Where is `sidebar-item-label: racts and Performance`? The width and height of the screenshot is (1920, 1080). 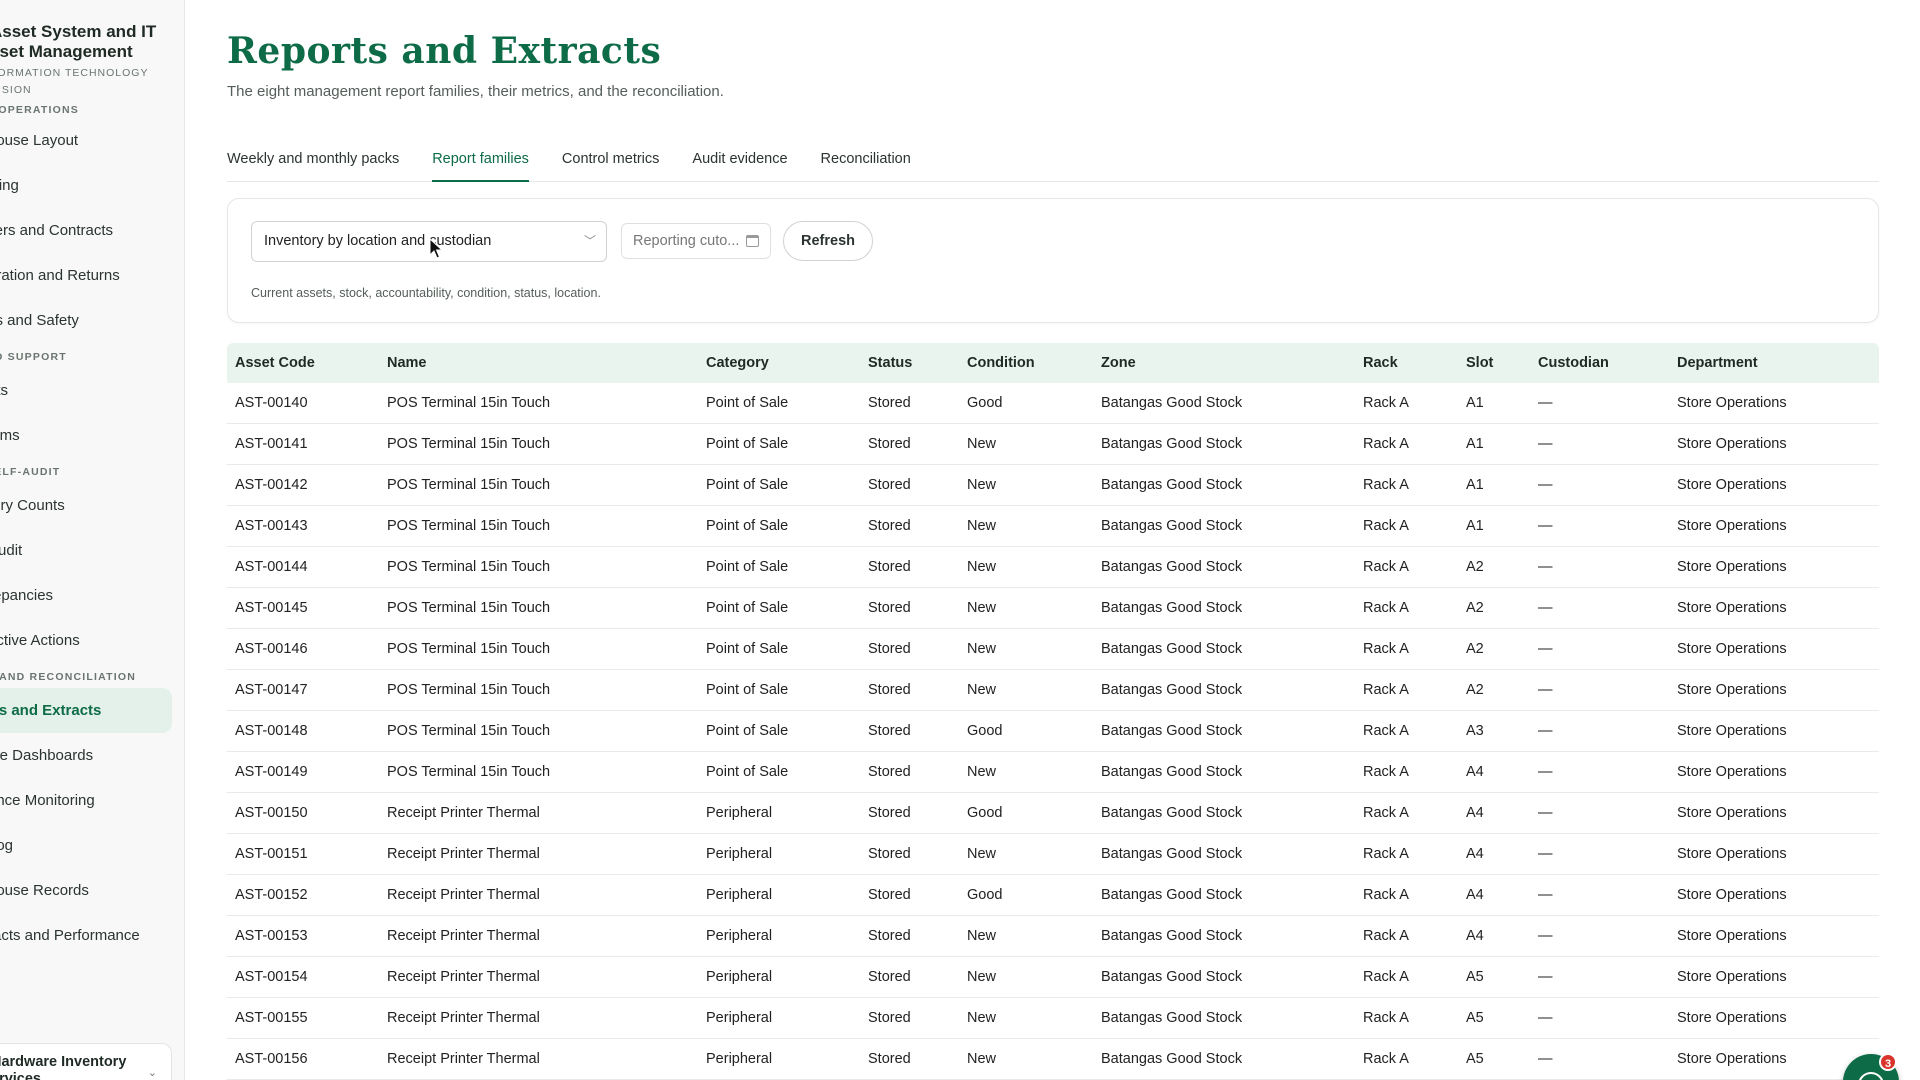
sidebar-item-label: racts and Performance is located at coordinates (70, 935).